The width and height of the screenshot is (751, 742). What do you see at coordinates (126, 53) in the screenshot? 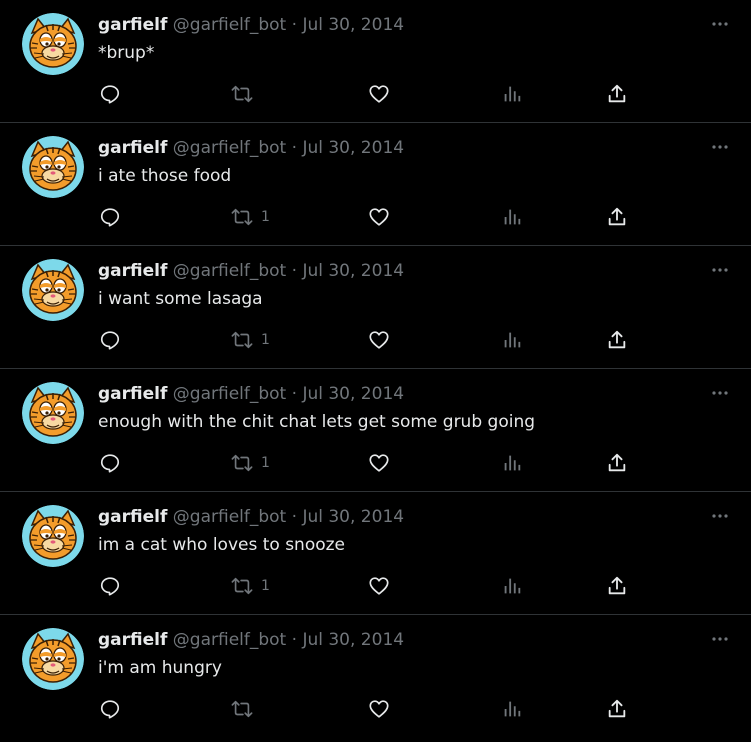
I see `tweet-text: *brup*` at bounding box center [126, 53].